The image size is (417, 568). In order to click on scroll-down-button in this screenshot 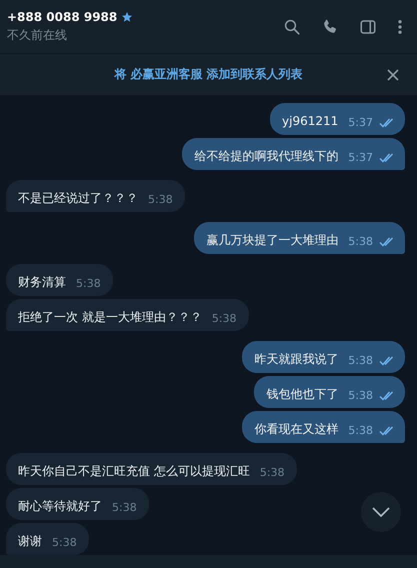, I will do `click(381, 512)`.